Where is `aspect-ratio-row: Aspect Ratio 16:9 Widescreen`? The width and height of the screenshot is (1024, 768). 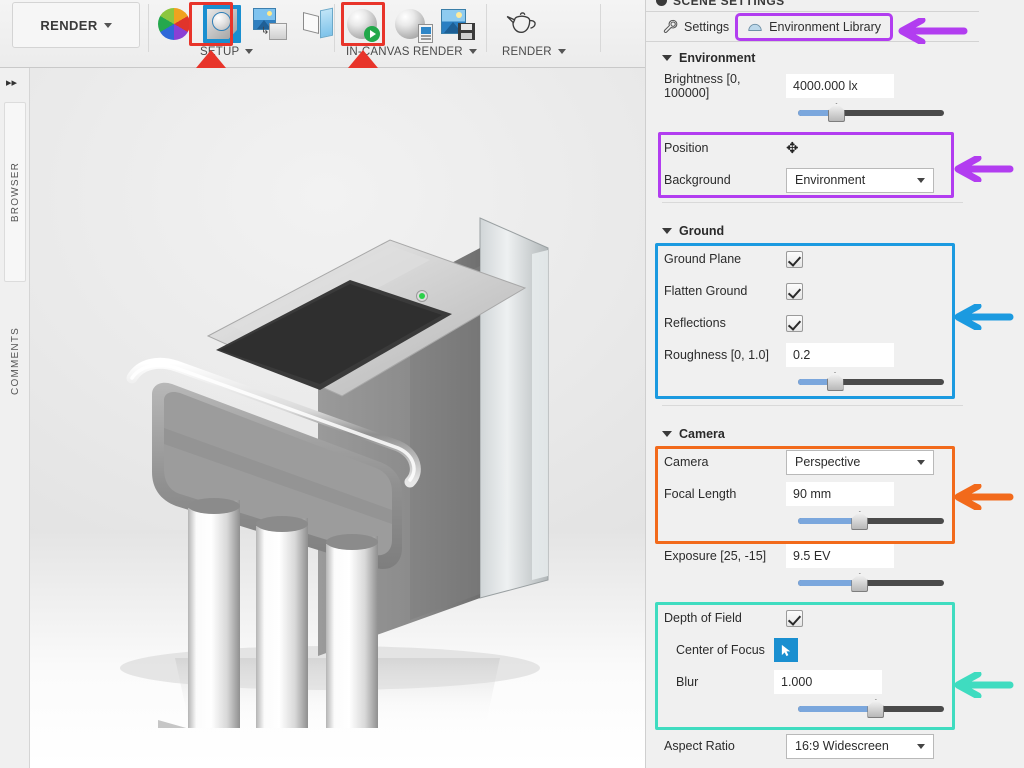 aspect-ratio-row: Aspect Ratio 16:9 Widescreen is located at coordinates (812, 746).